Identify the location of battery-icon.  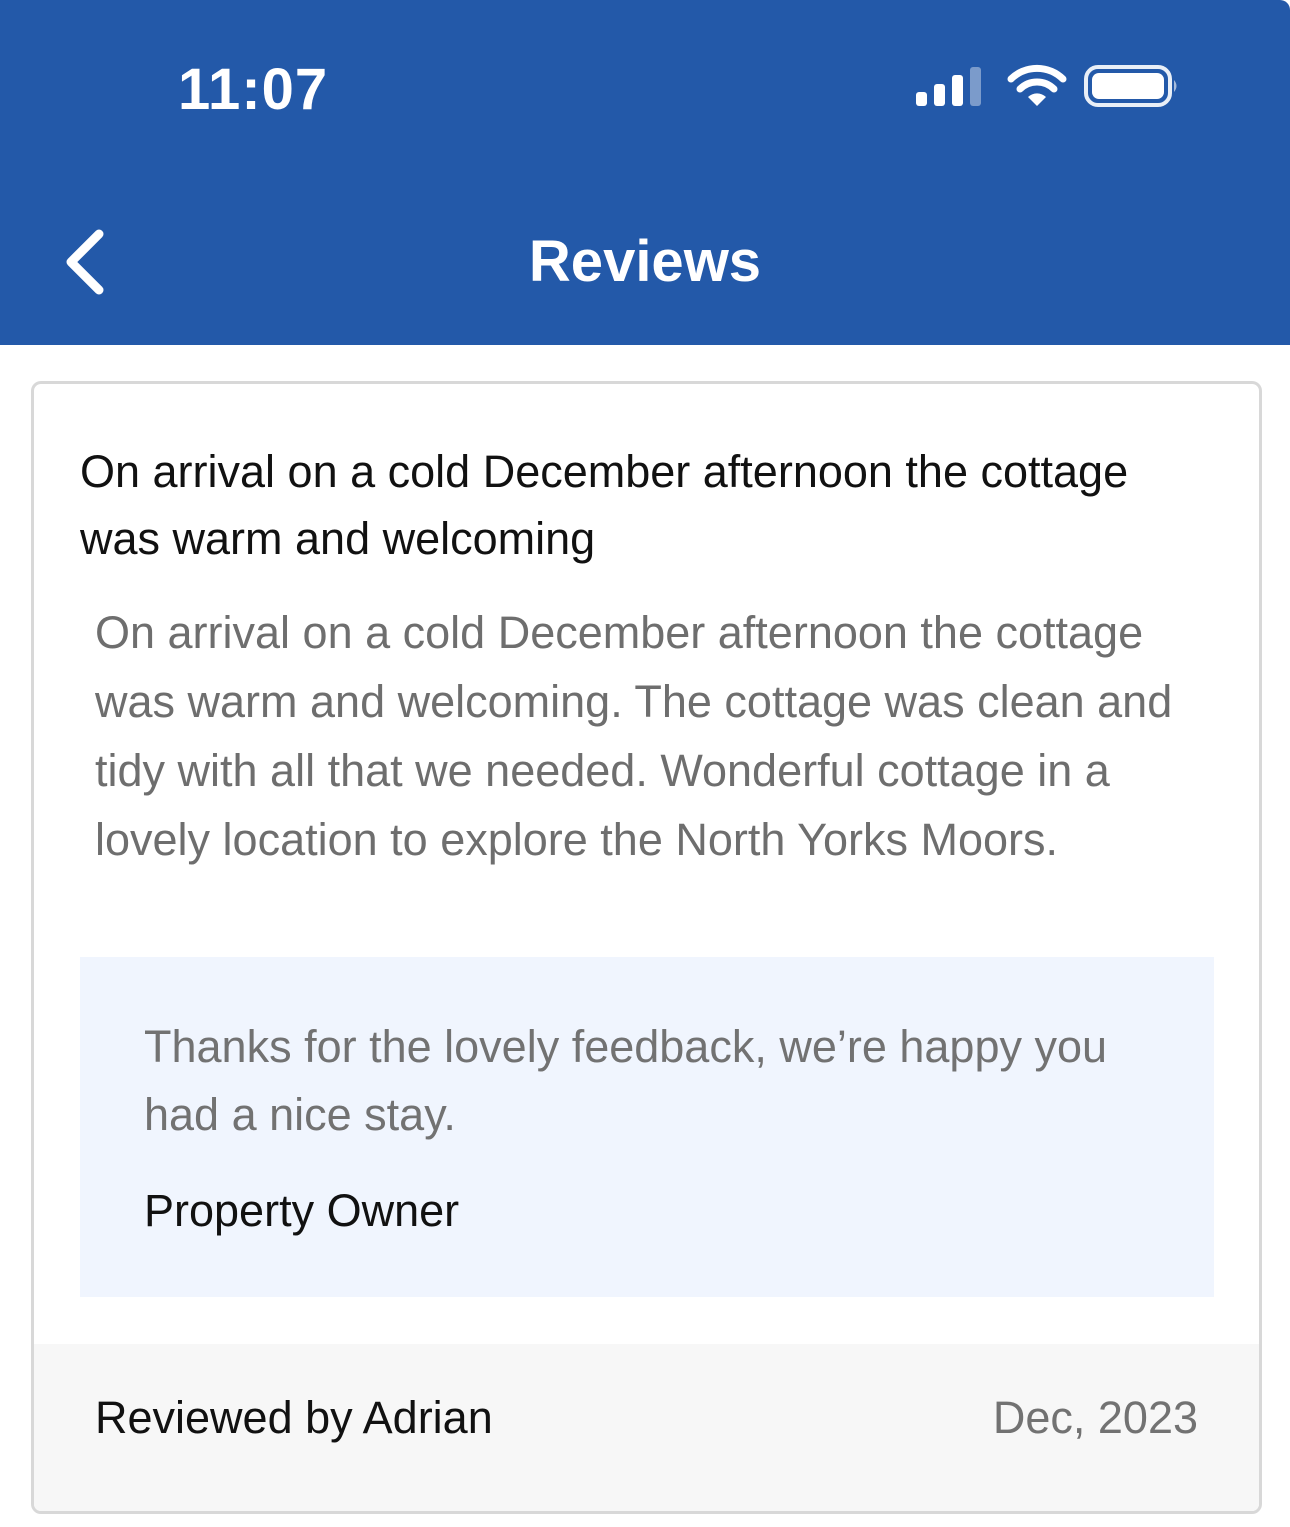
(1130, 86).